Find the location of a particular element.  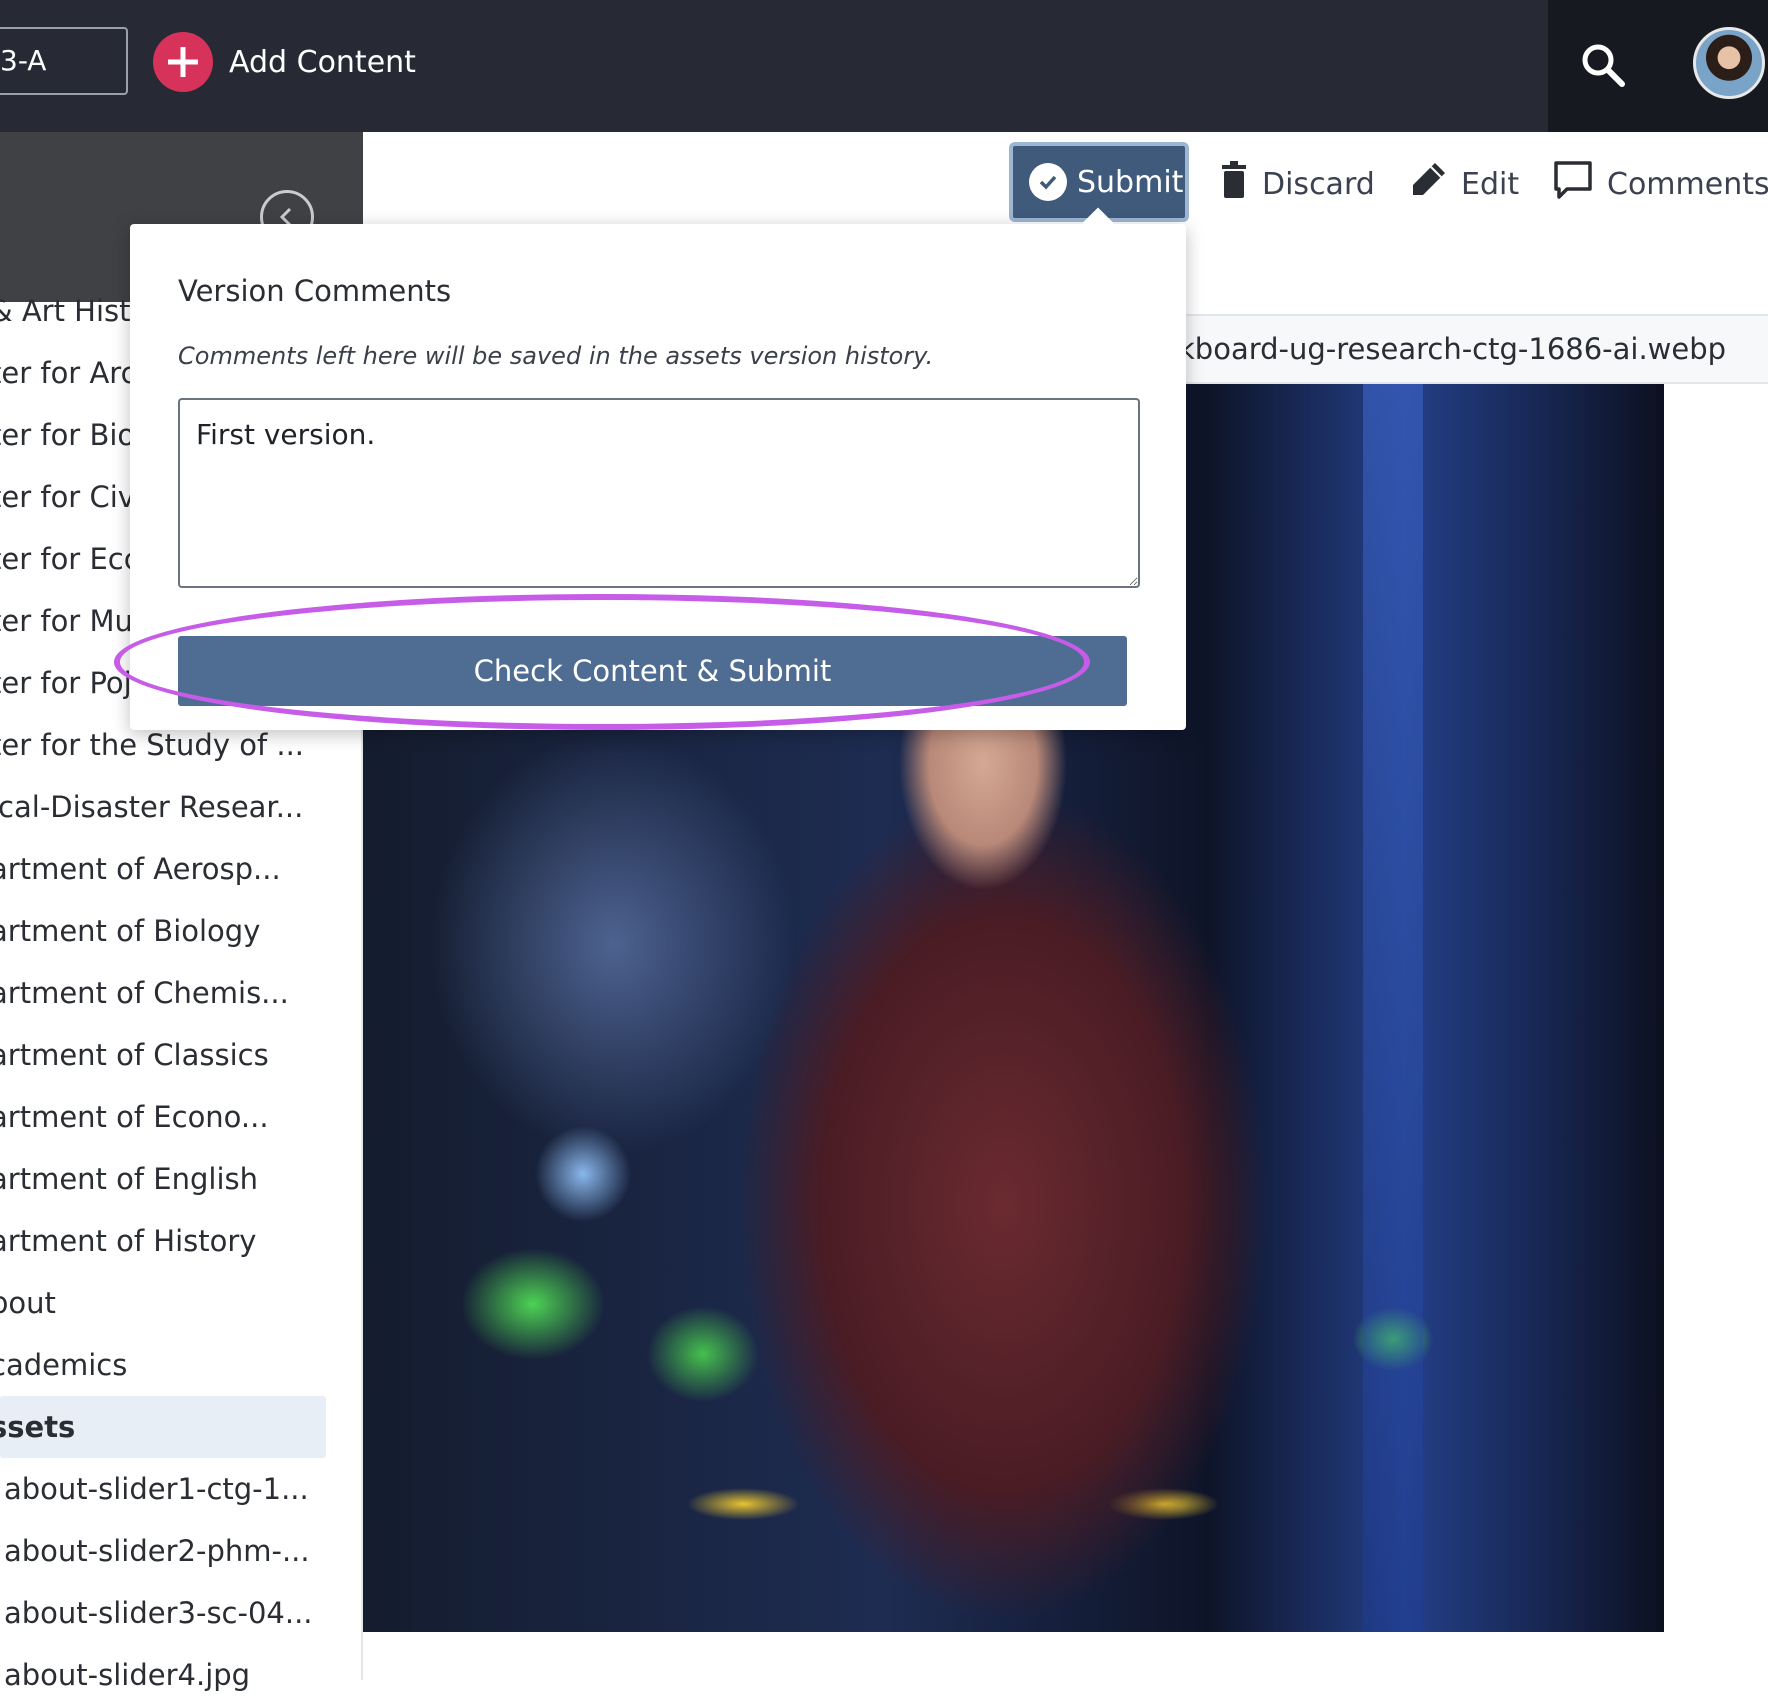

discard-button: Discard is located at coordinates (1297, 184).